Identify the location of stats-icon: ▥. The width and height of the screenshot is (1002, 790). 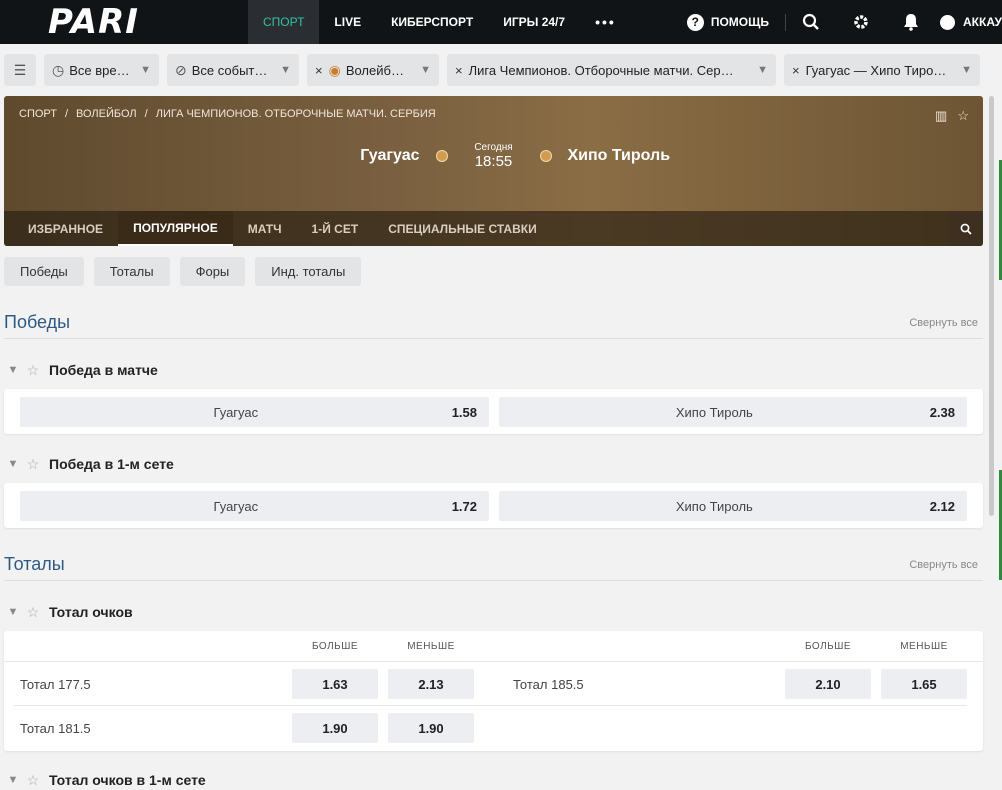
(941, 116).